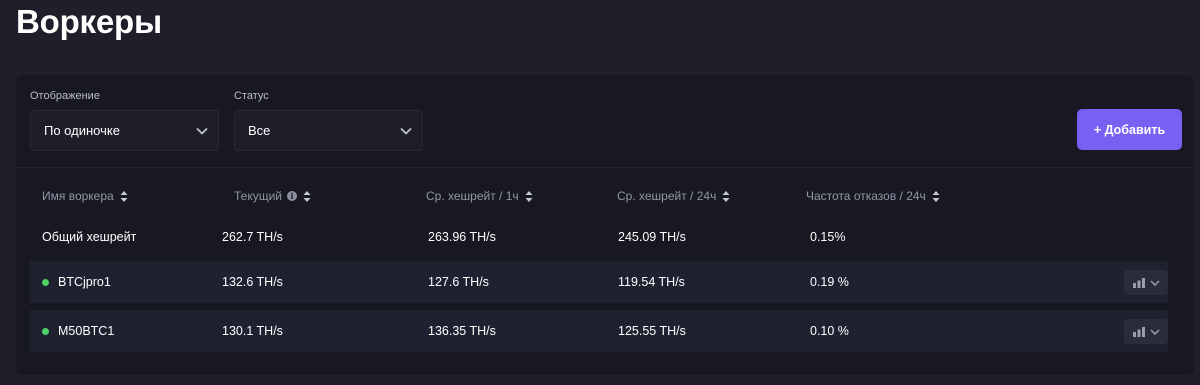 The height and width of the screenshot is (385, 1200). Describe the element at coordinates (829, 282) in the screenshot. I see `worker-reject: 0.19 %` at that location.